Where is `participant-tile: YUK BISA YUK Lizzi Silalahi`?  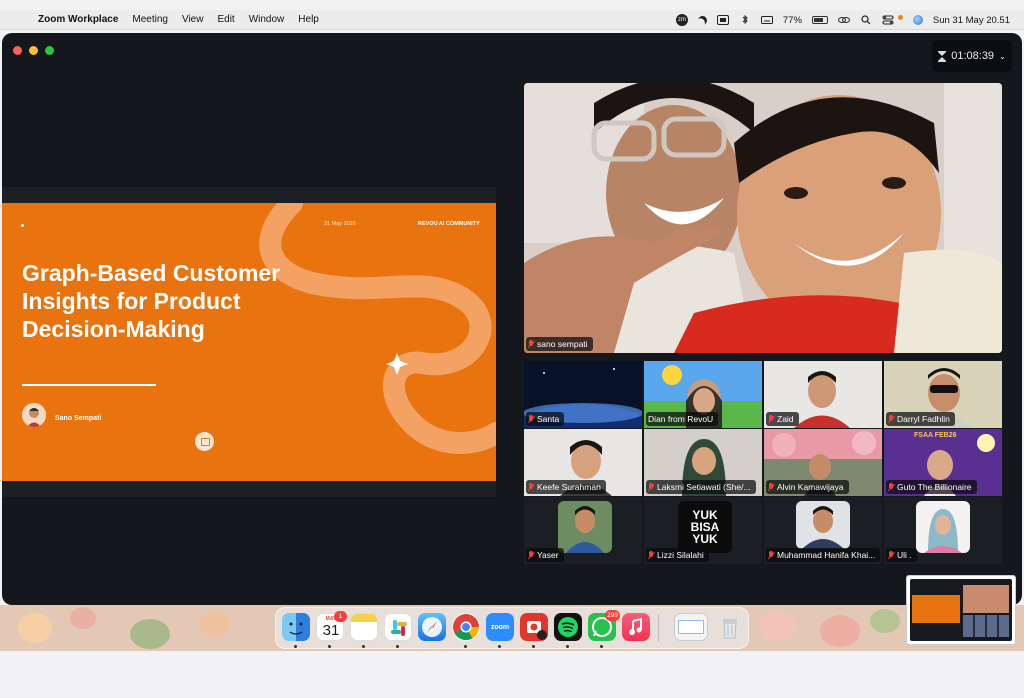 participant-tile: YUK BISA YUK Lizzi Silalahi is located at coordinates (703, 530).